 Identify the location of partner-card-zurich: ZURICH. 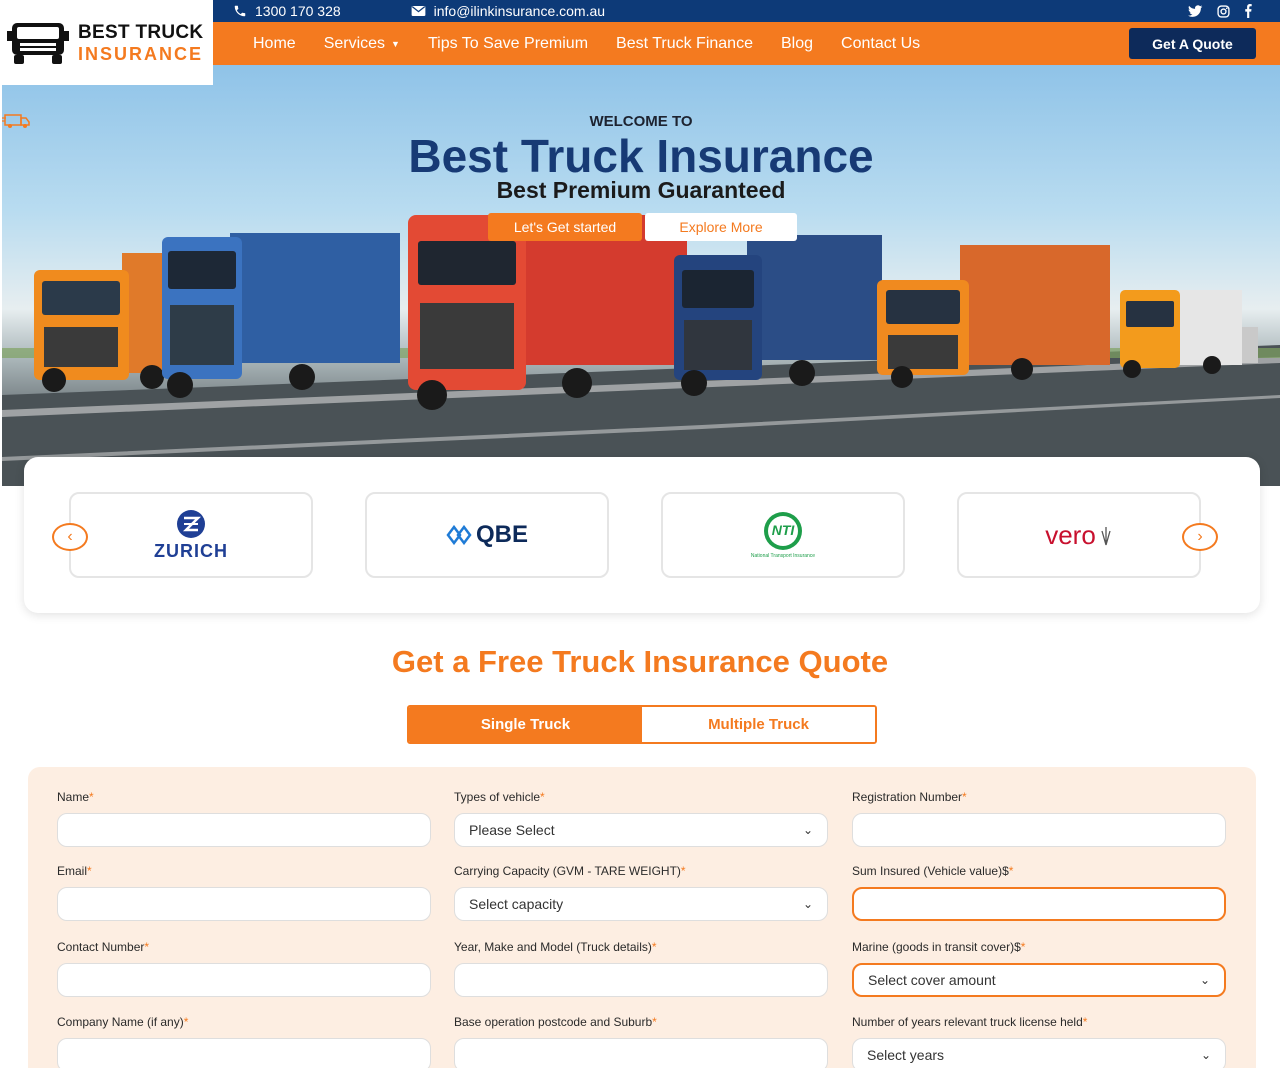
(191, 535).